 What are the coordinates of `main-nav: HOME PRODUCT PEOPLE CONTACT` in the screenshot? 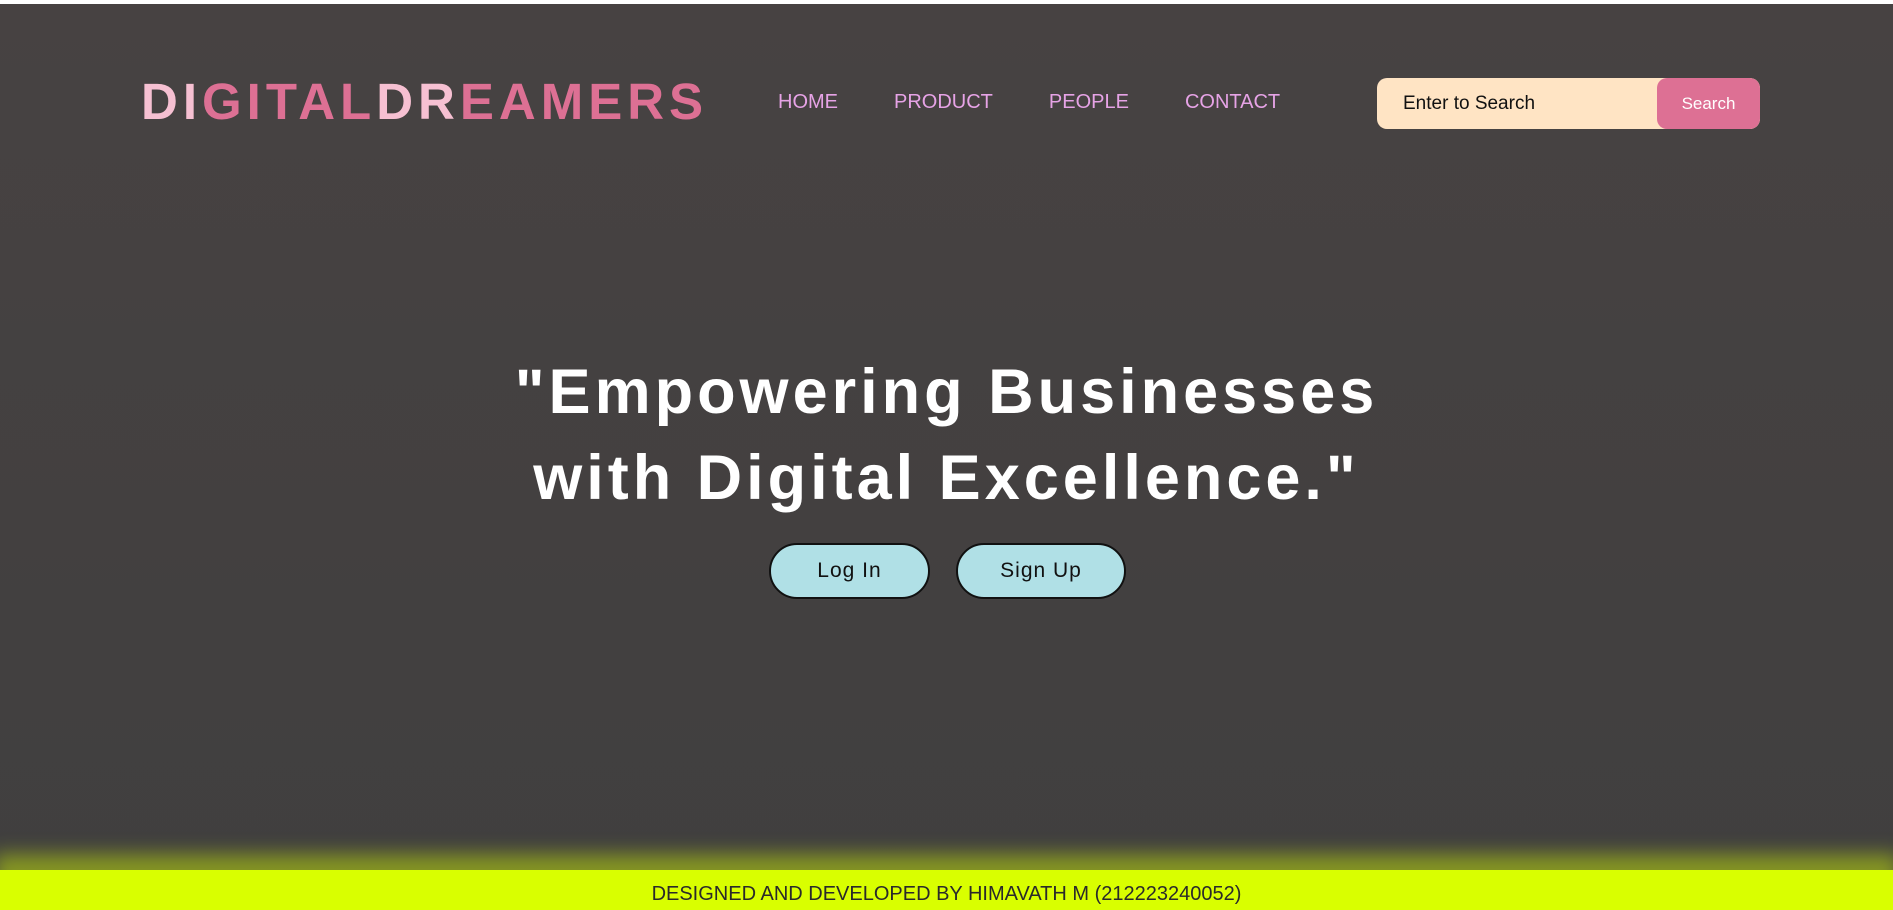 It's located at (1029, 102).